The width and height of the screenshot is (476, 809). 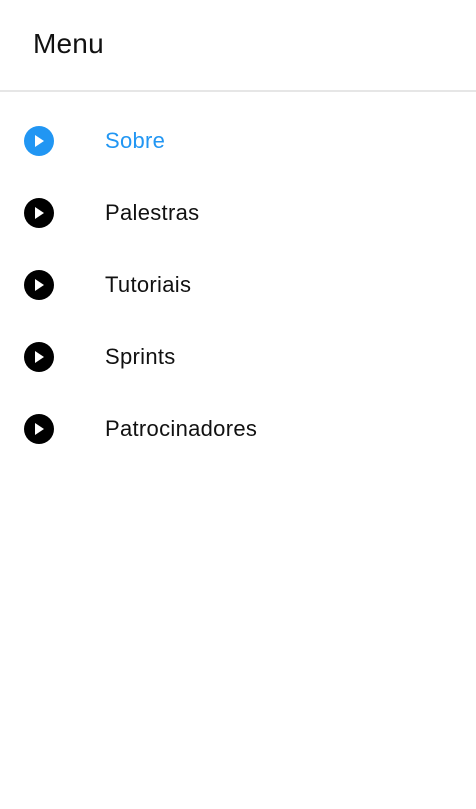 I want to click on menu-item-label: Palestras, so click(x=152, y=212).